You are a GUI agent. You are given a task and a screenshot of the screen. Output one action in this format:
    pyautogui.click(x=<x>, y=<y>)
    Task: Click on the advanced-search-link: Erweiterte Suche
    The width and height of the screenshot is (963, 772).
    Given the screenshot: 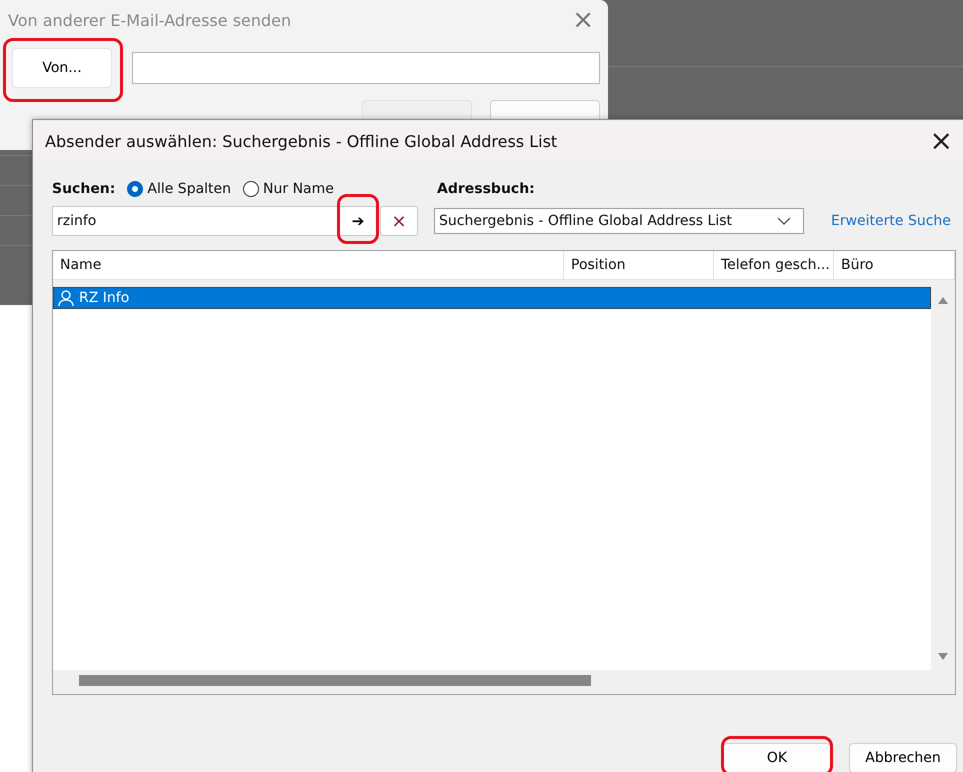 What is the action you would take?
    pyautogui.click(x=891, y=221)
    